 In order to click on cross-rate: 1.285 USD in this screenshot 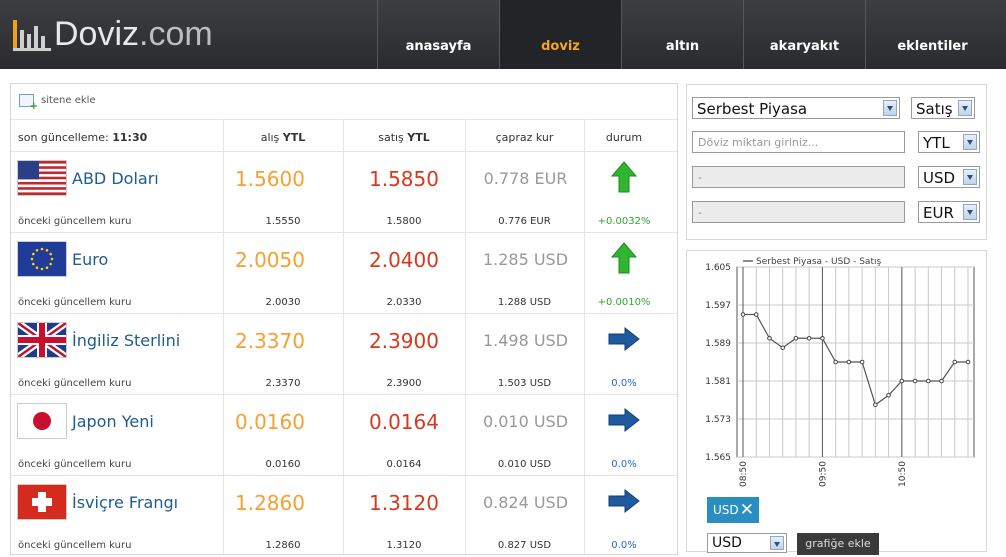, I will do `click(525, 259)`.